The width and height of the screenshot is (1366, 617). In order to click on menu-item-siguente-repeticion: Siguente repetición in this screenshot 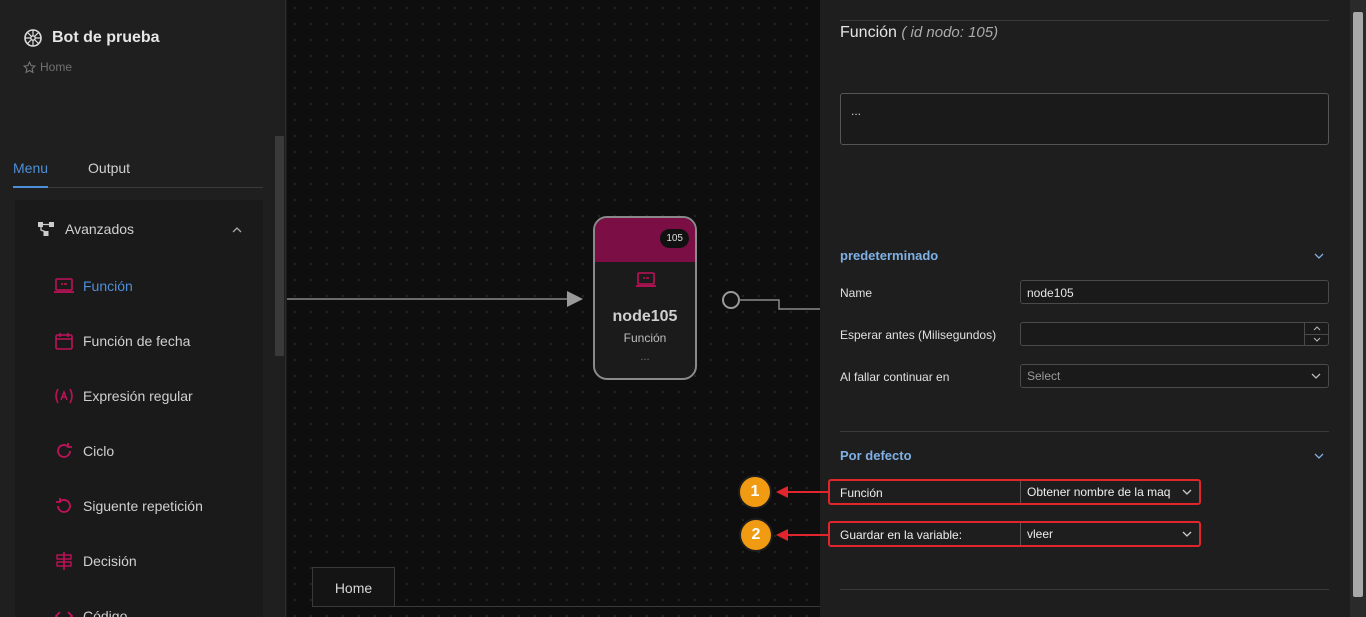, I will do `click(139, 505)`.